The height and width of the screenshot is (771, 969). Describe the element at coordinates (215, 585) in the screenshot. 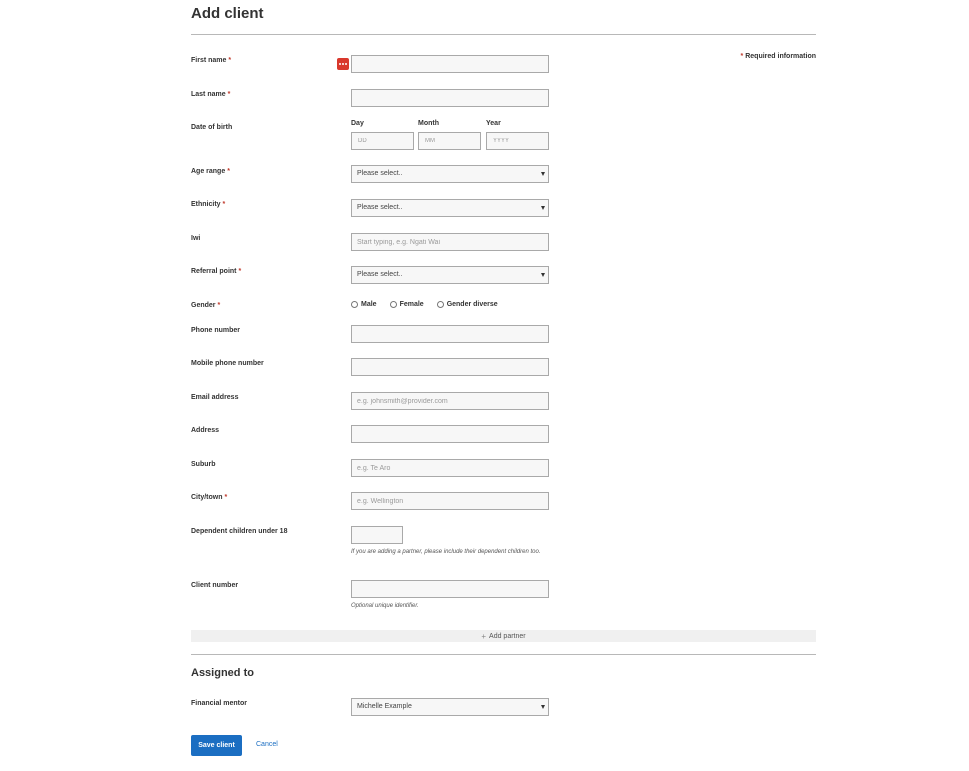

I see `client-number-label: Client number` at that location.